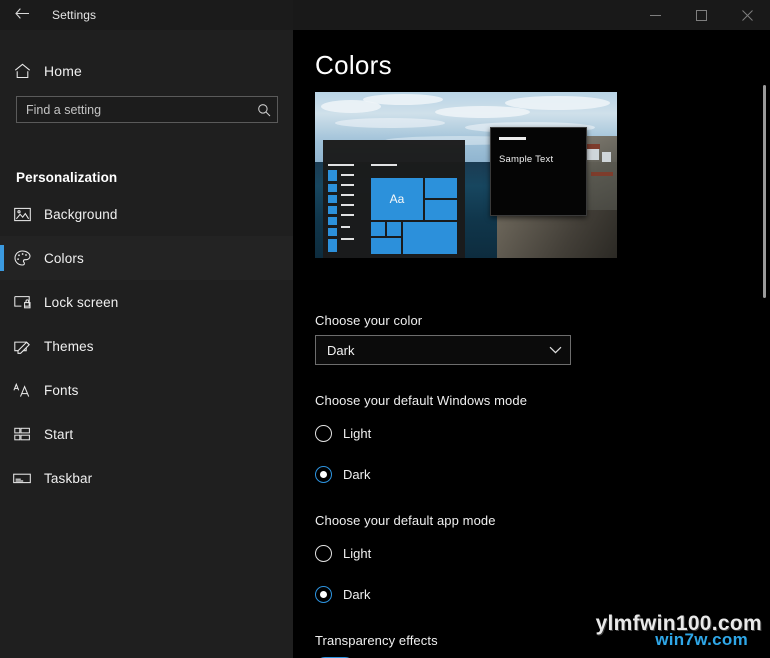 The height and width of the screenshot is (658, 770). I want to click on preview-shore, so click(557, 234).